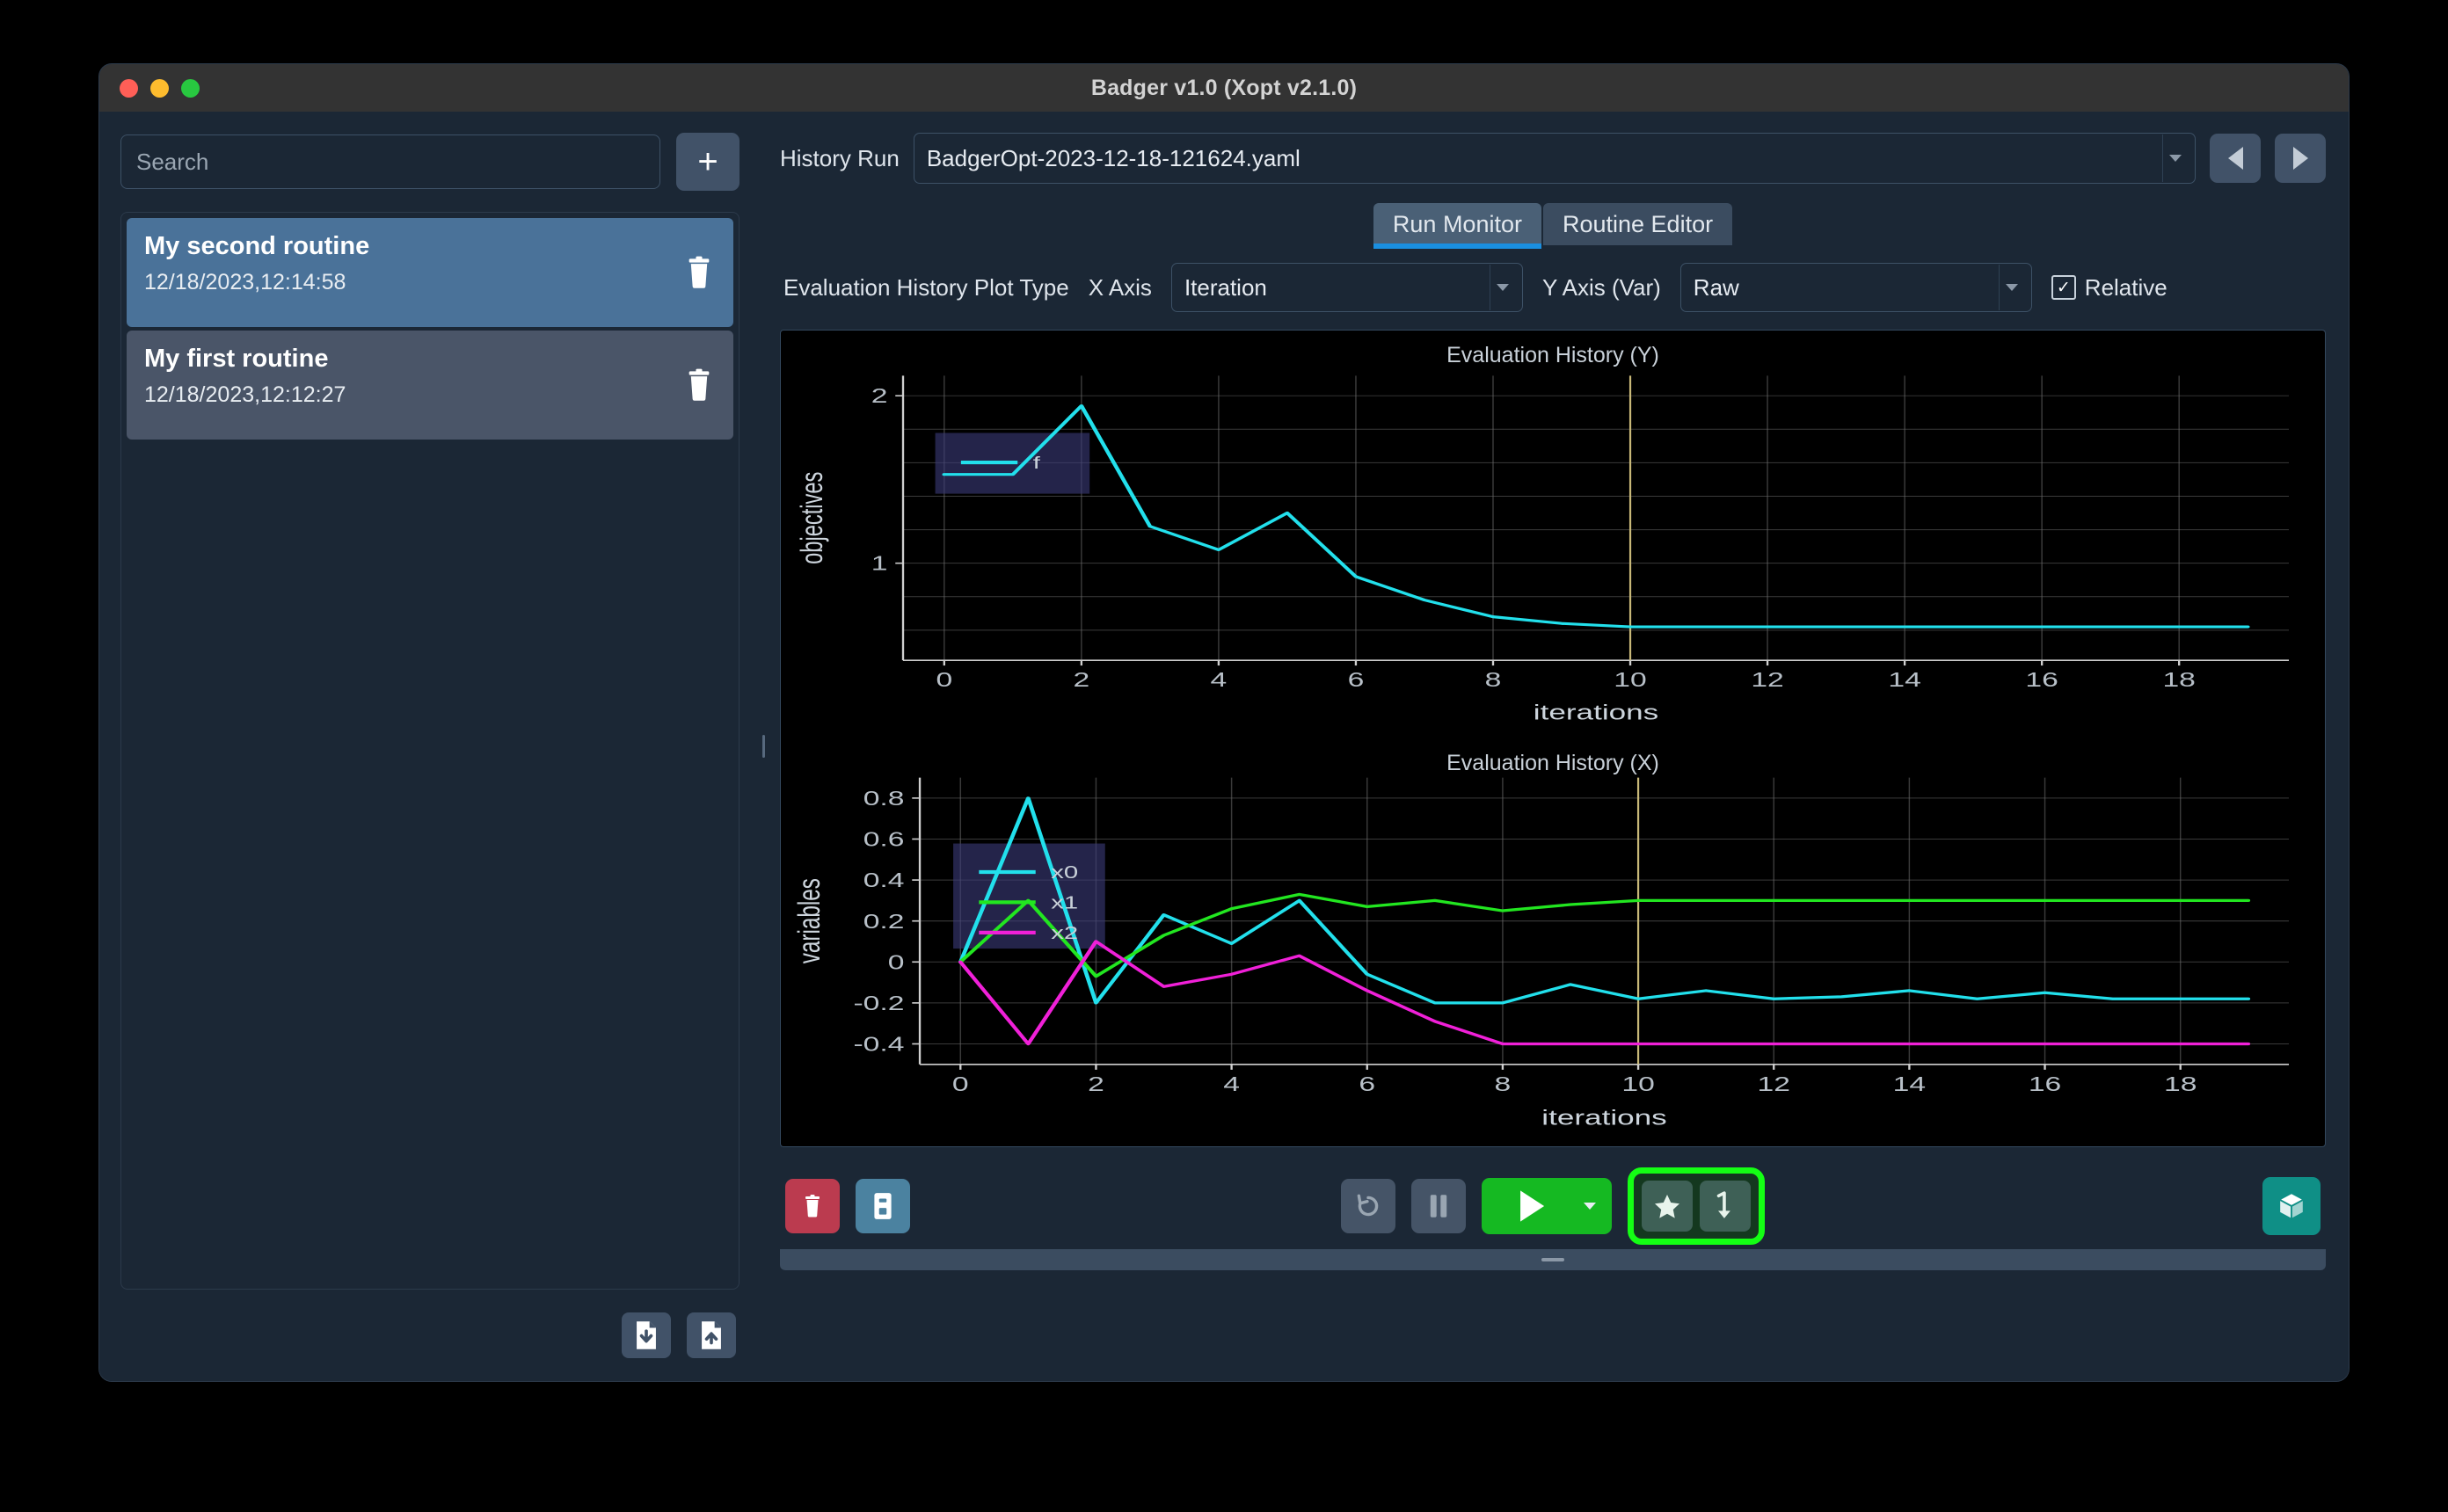  I want to click on svg-text: 1, so click(879, 564).